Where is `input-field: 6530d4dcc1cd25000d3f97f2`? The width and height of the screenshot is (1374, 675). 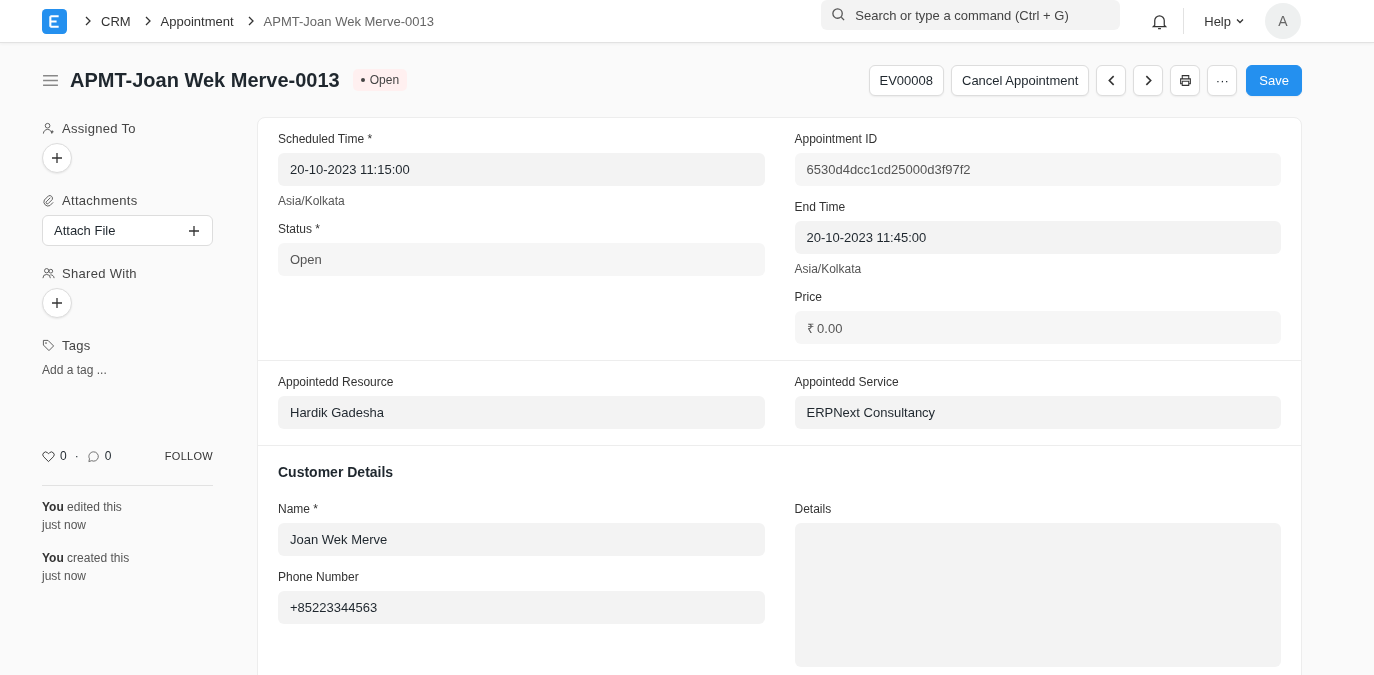
input-field: 6530d4dcc1cd25000d3f97f2 is located at coordinates (1037, 169).